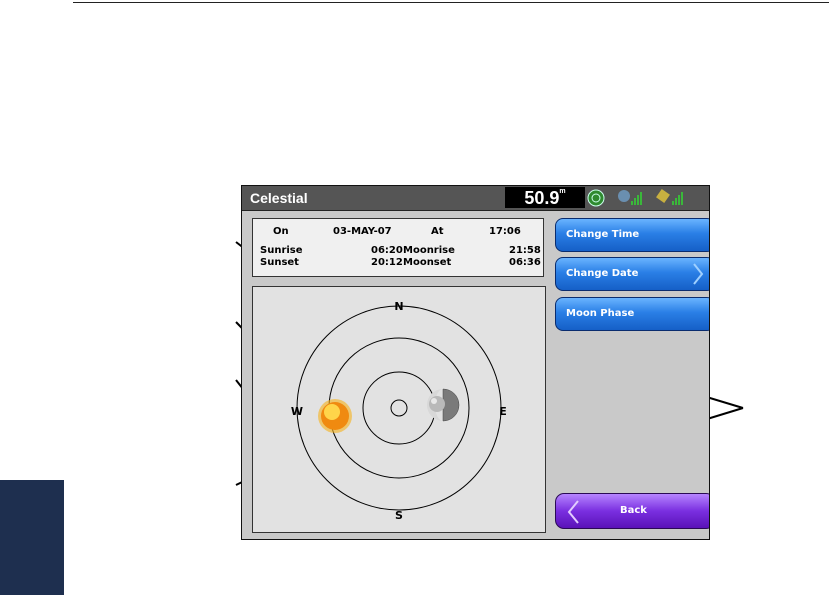  I want to click on depth-readout: 50.9m, so click(545, 197).